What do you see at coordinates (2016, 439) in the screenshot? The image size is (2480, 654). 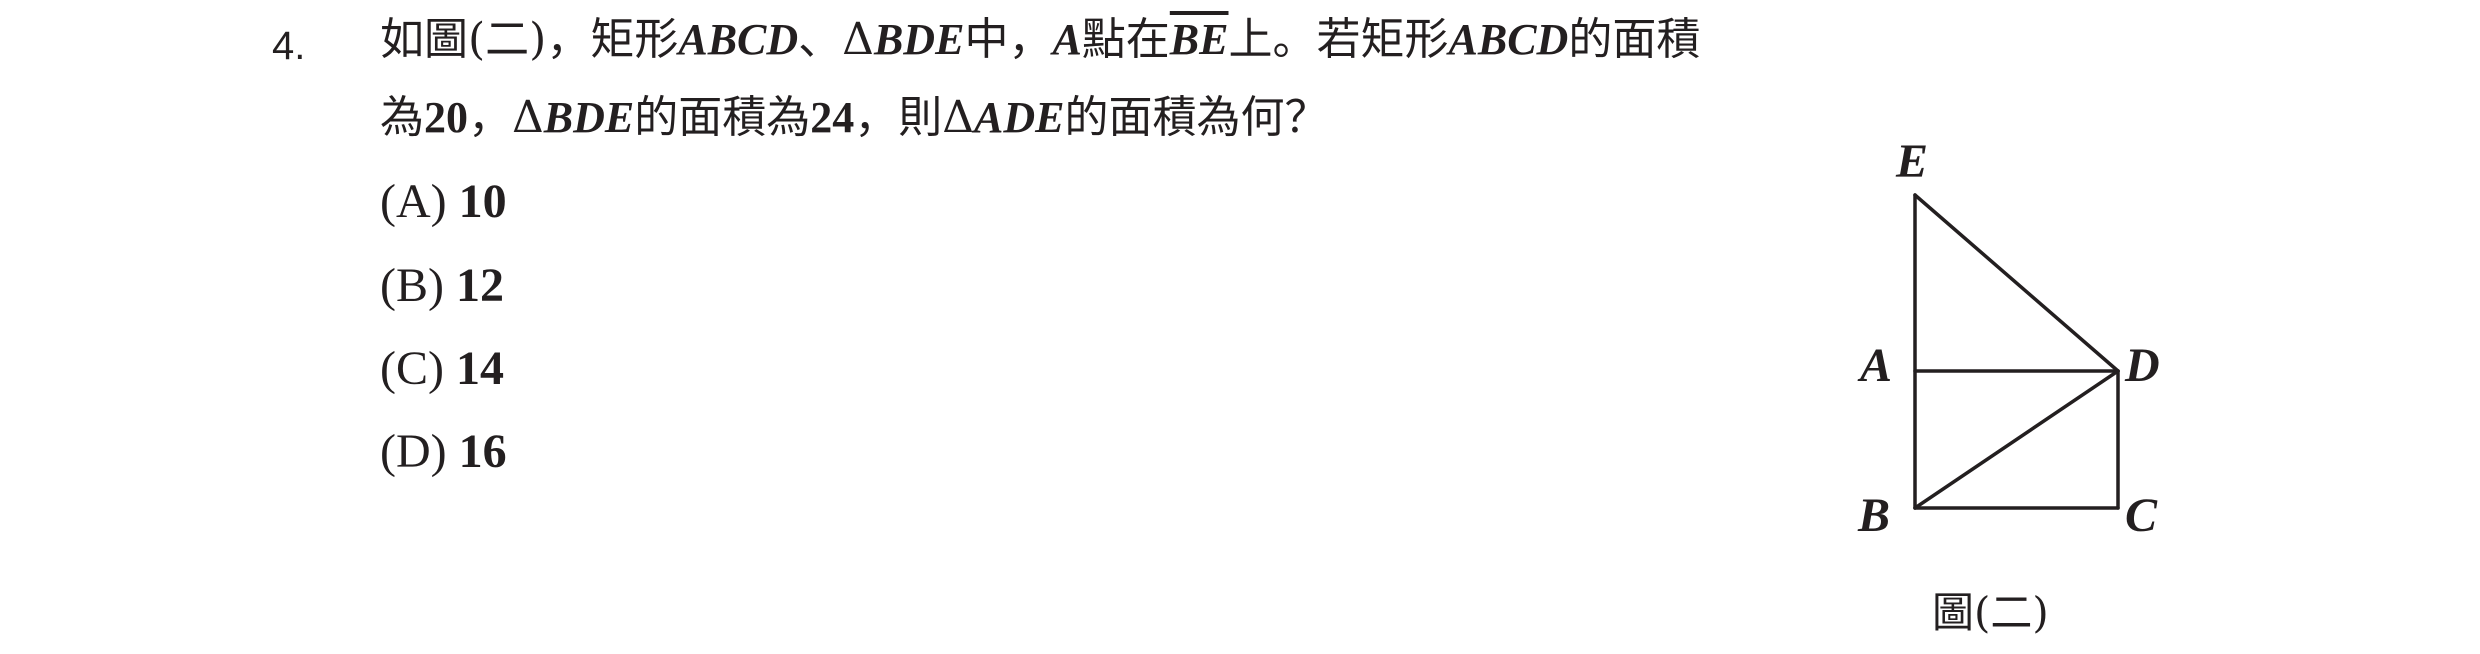 I see `segment-bd` at bounding box center [2016, 439].